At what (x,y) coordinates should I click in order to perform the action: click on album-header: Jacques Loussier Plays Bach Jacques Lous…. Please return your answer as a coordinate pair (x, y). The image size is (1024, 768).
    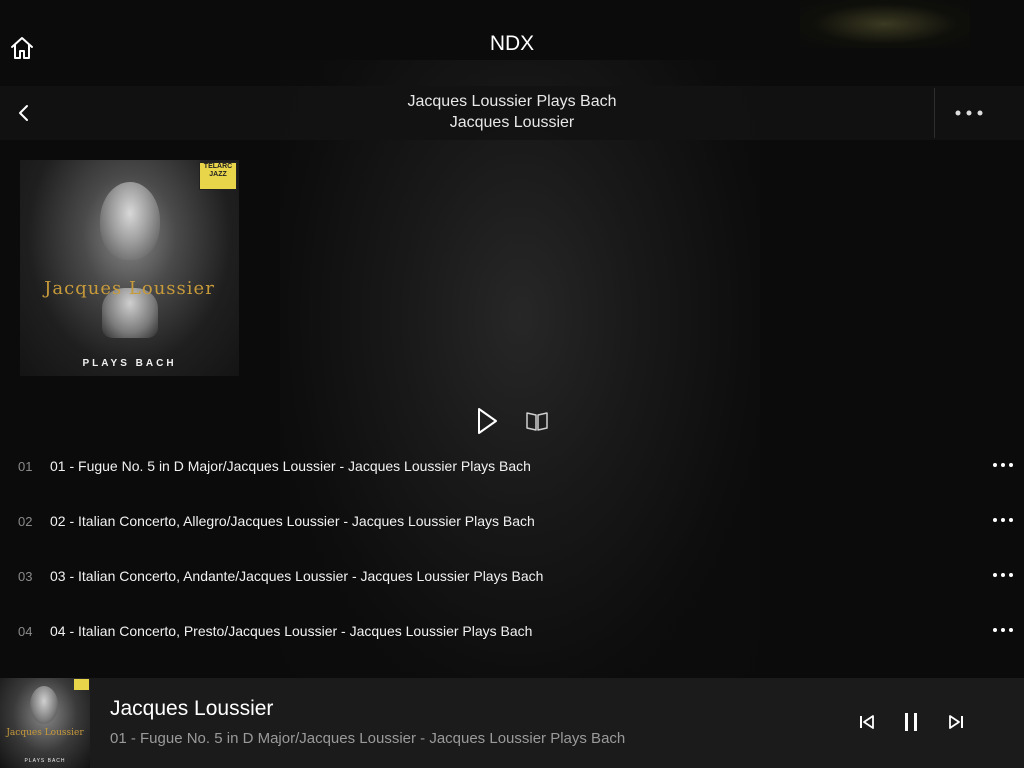
    Looking at the image, I should click on (512, 113).